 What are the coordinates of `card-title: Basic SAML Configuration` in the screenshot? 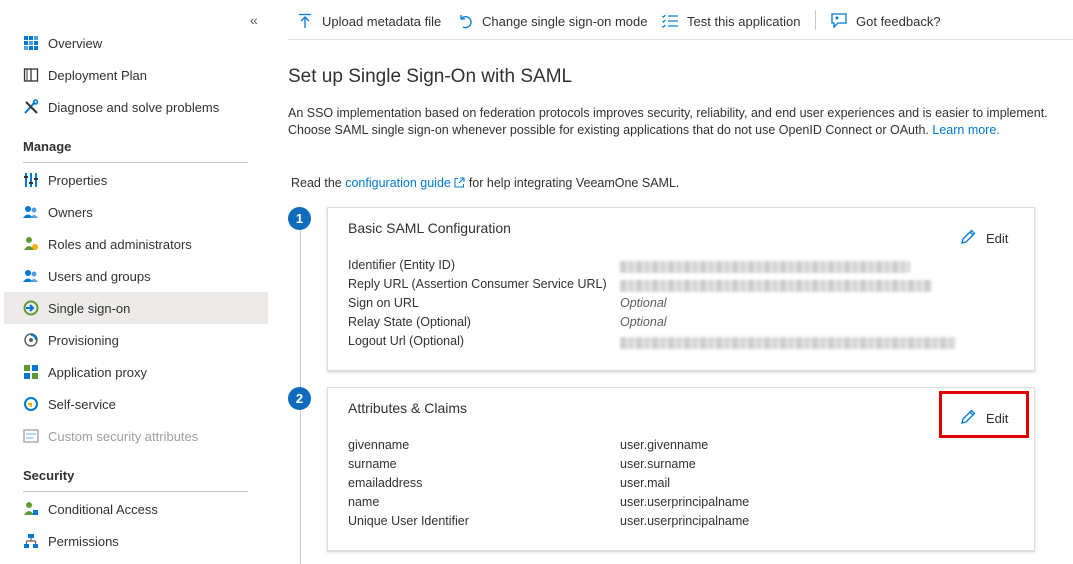 It's located at (429, 228).